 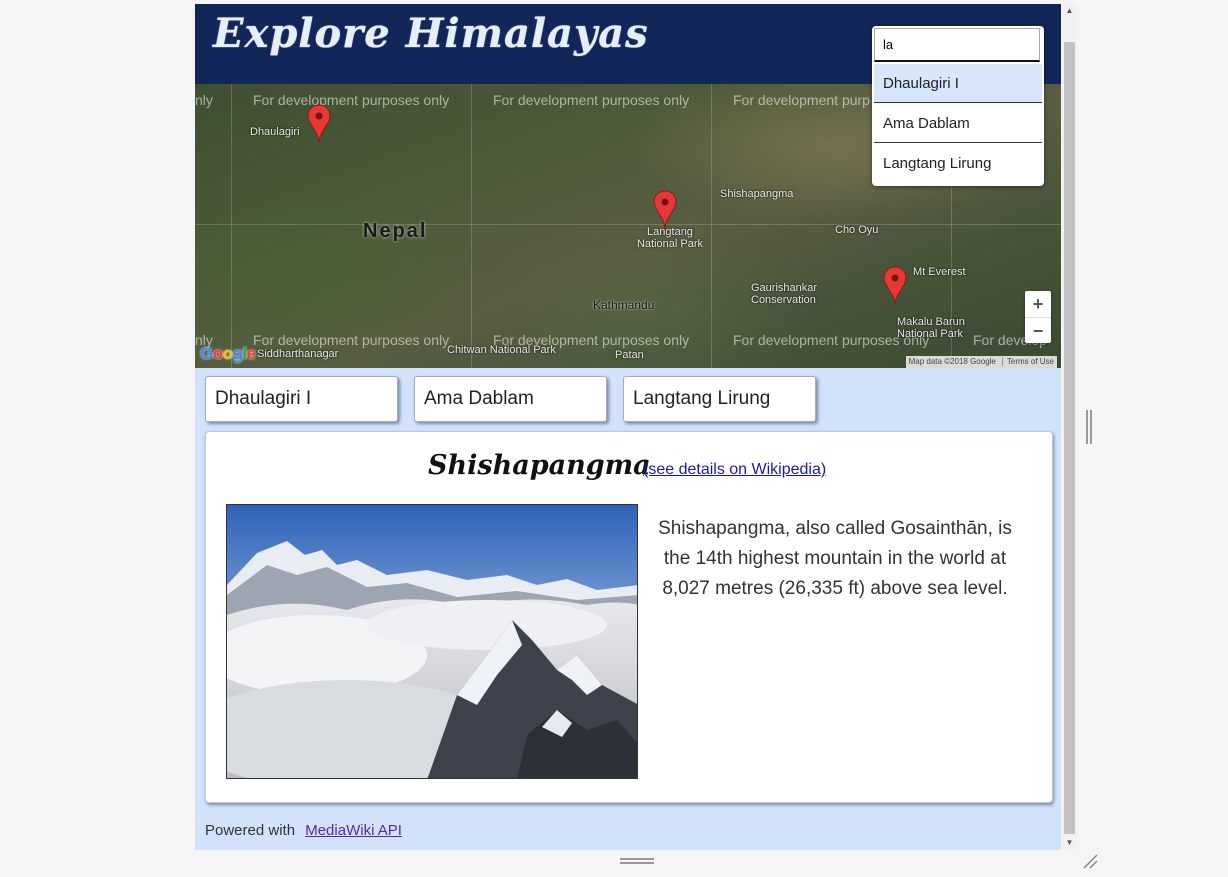 What do you see at coordinates (303, 830) in the screenshot?
I see `footer: Powered with MediaWiki API` at bounding box center [303, 830].